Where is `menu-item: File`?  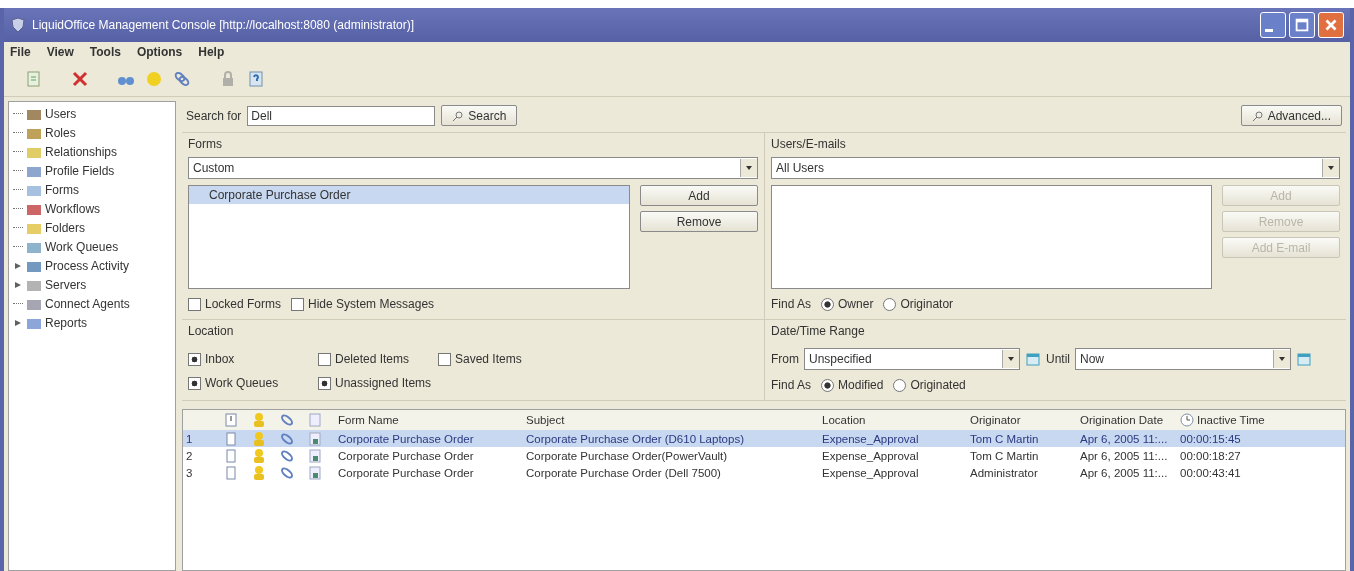 menu-item: File is located at coordinates (20, 52).